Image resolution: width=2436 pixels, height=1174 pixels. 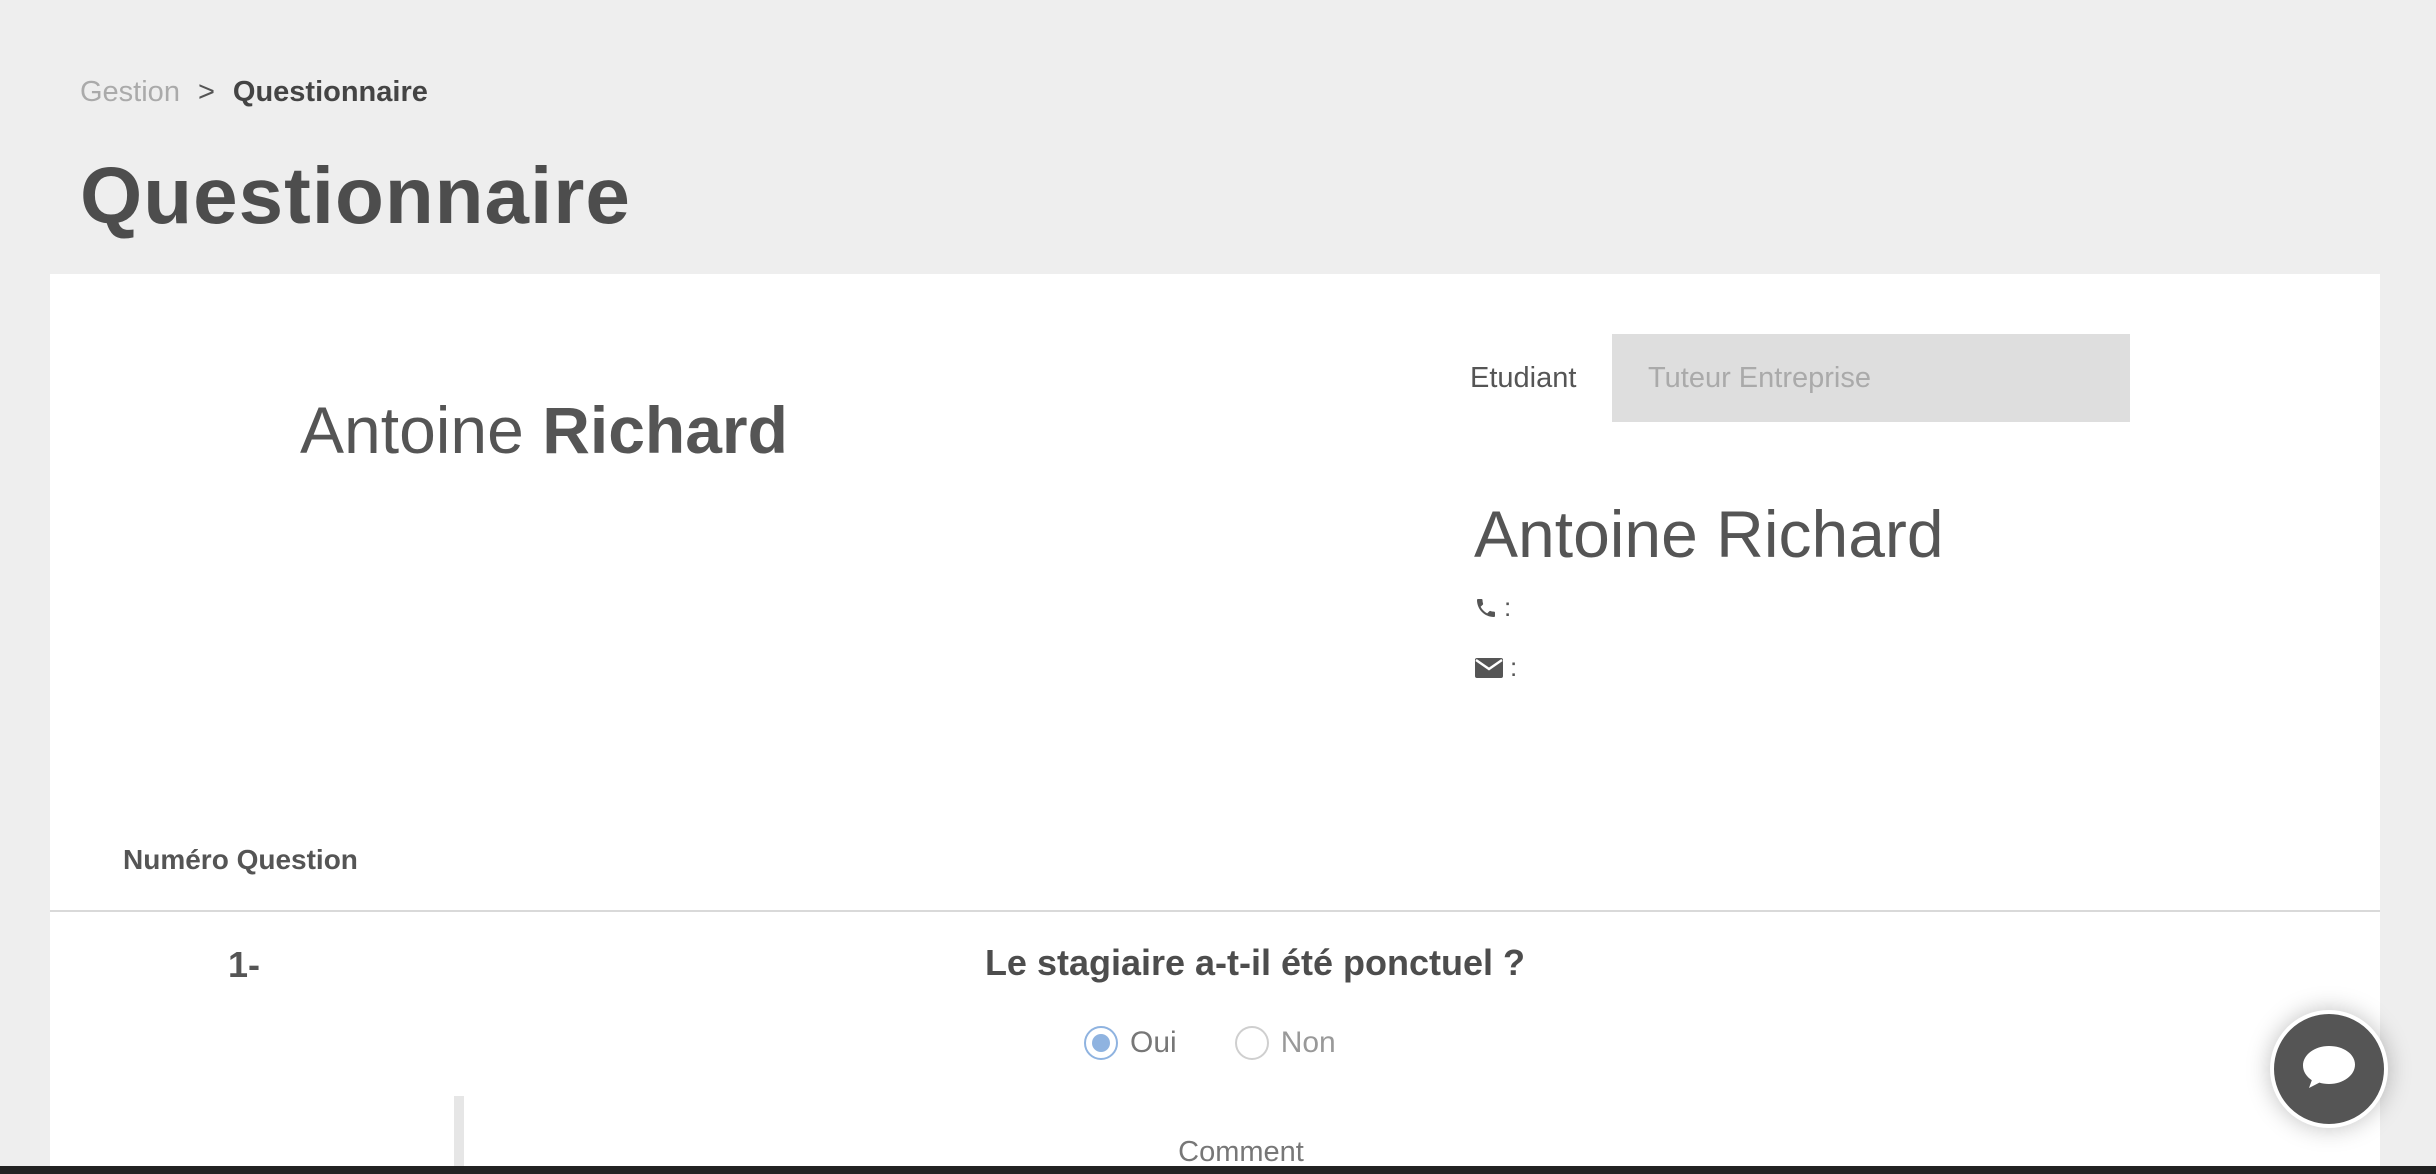 What do you see at coordinates (240, 859) in the screenshot?
I see `question-number-header: Numéro Question` at bounding box center [240, 859].